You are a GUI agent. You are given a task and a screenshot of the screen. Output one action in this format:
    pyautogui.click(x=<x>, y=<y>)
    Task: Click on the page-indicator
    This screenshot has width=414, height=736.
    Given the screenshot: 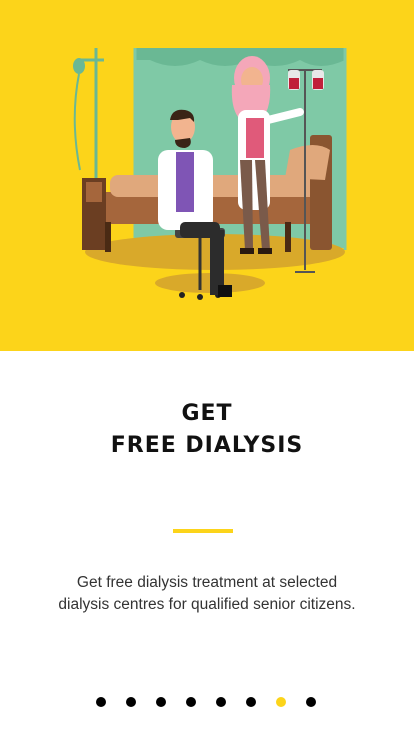 What is the action you would take?
    pyautogui.click(x=206, y=702)
    